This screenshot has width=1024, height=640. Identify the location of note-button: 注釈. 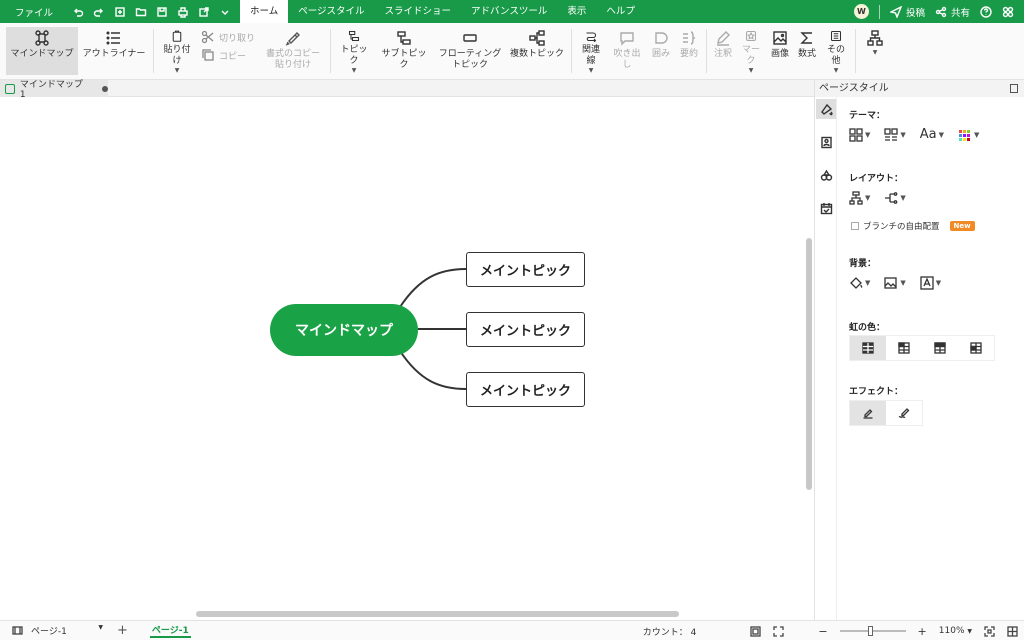
(723, 51).